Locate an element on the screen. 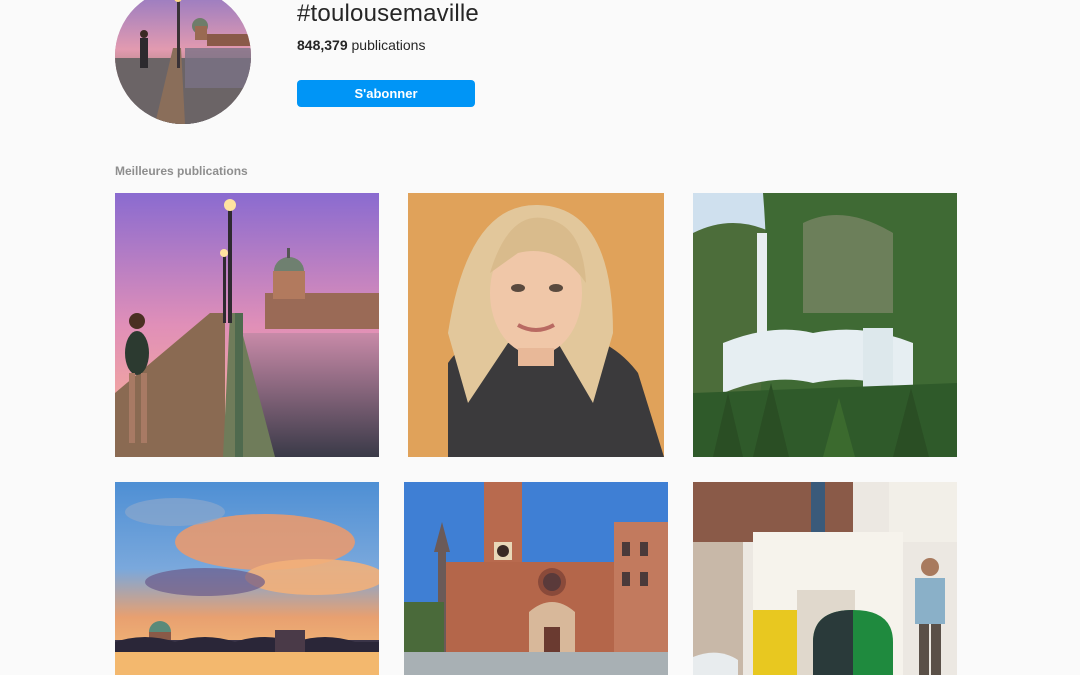 The height and width of the screenshot is (675, 1080). post-tile-bridge-dusk is located at coordinates (247, 325).